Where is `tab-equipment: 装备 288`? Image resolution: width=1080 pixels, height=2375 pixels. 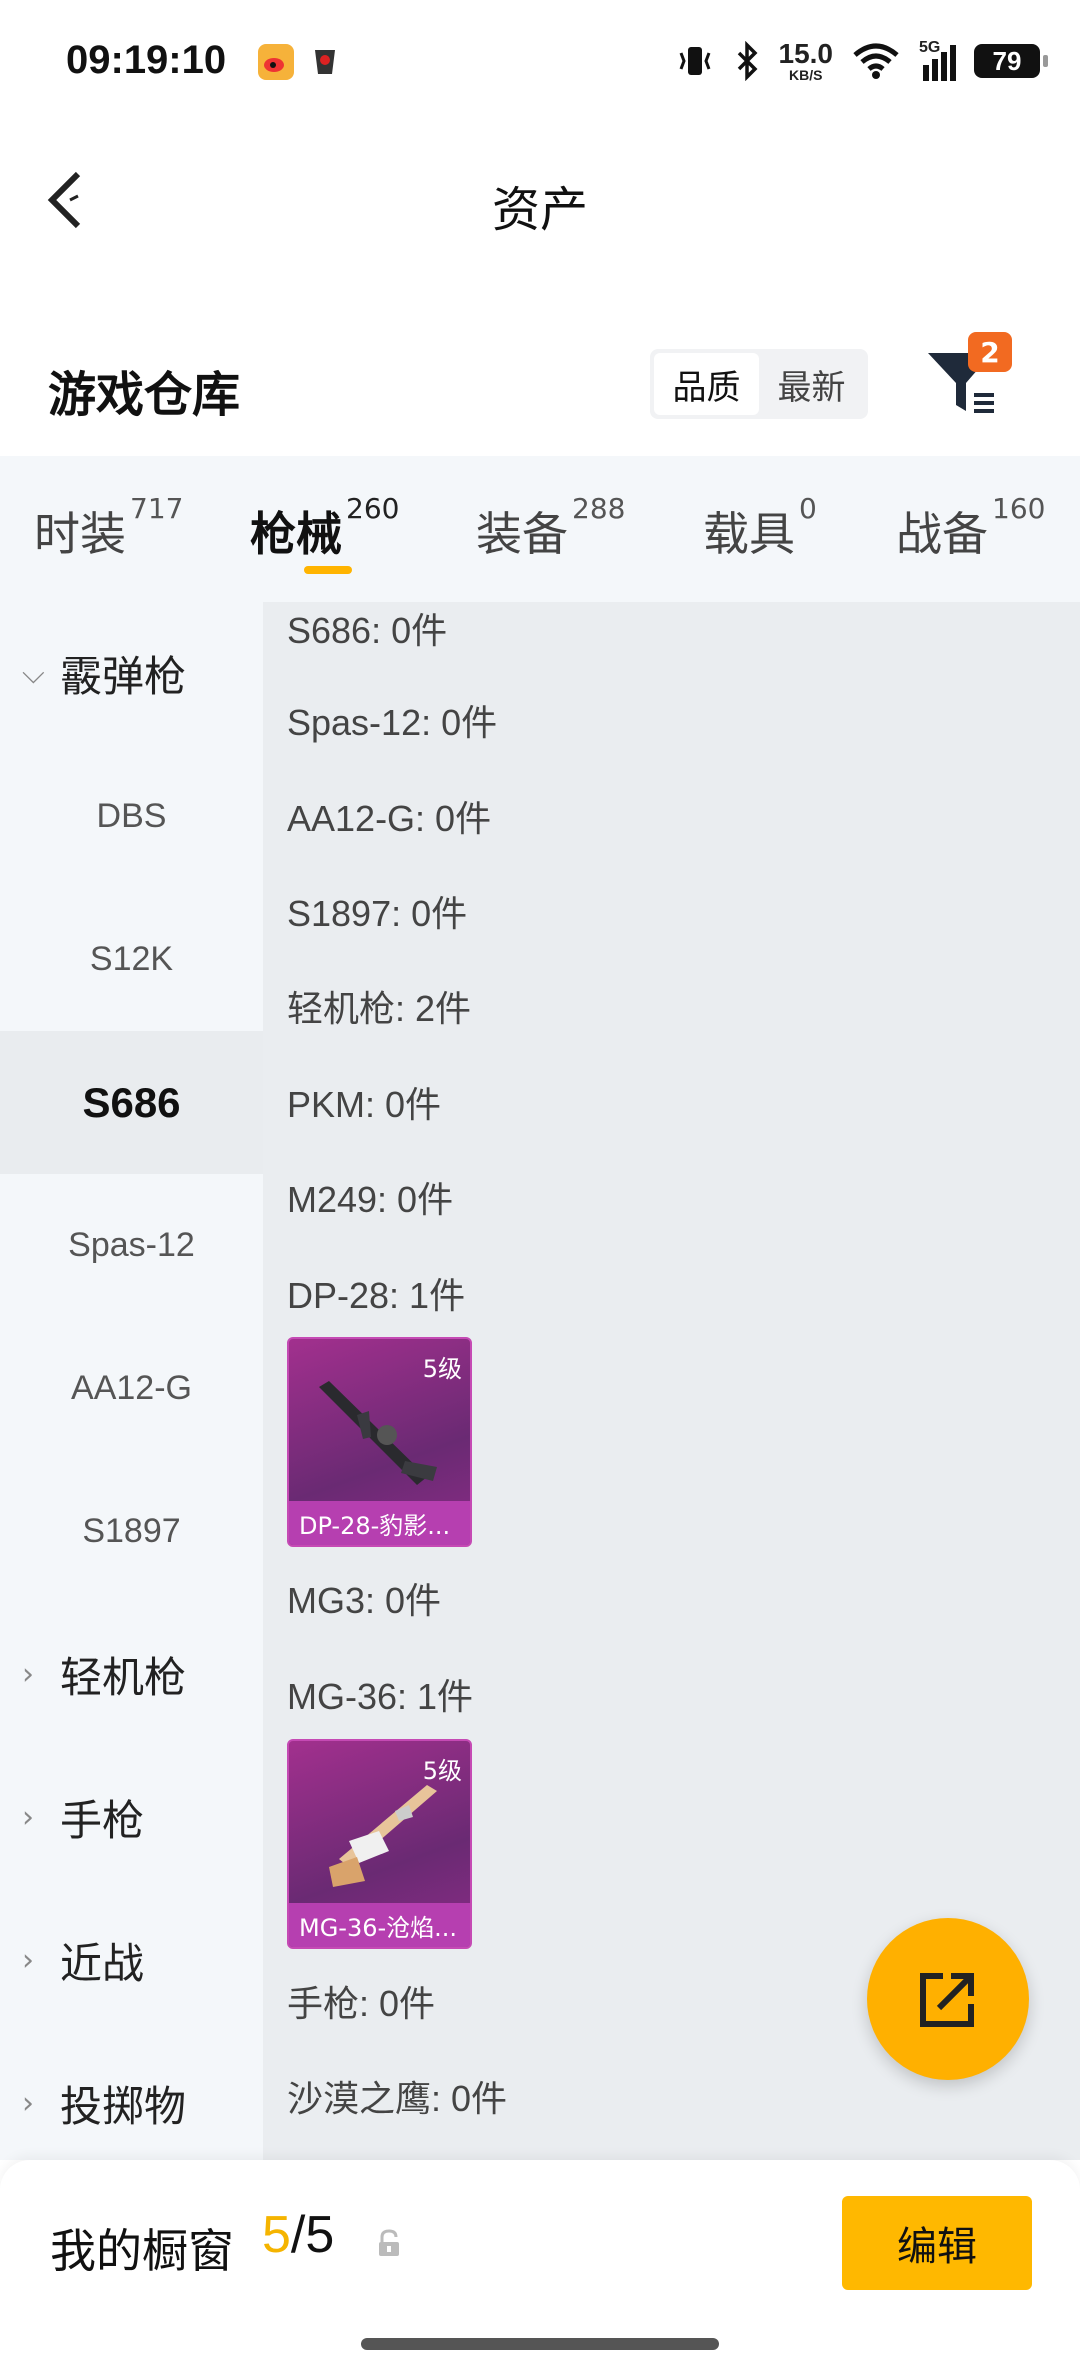
tab-equipment: 装备 288 is located at coordinates (550, 528).